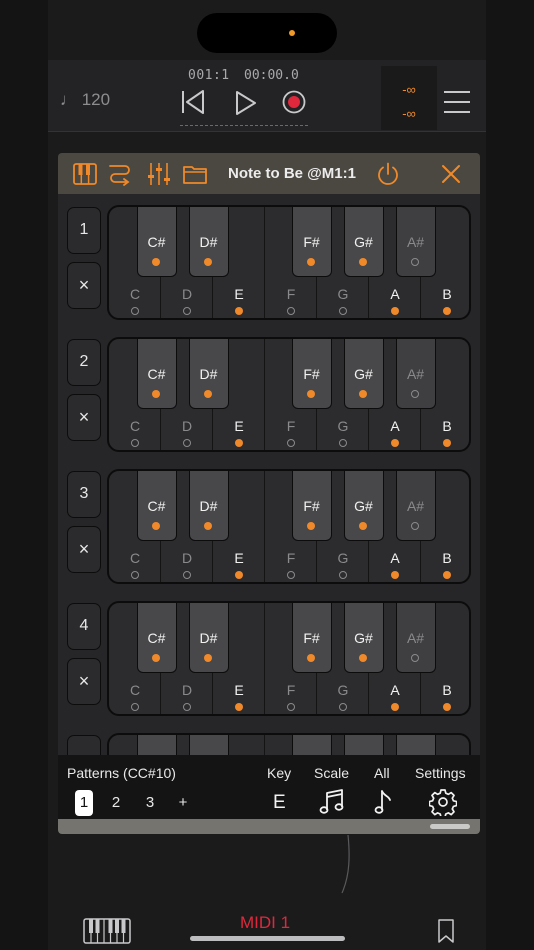  Describe the element at coordinates (267, 938) in the screenshot. I see `home-indicator` at that location.